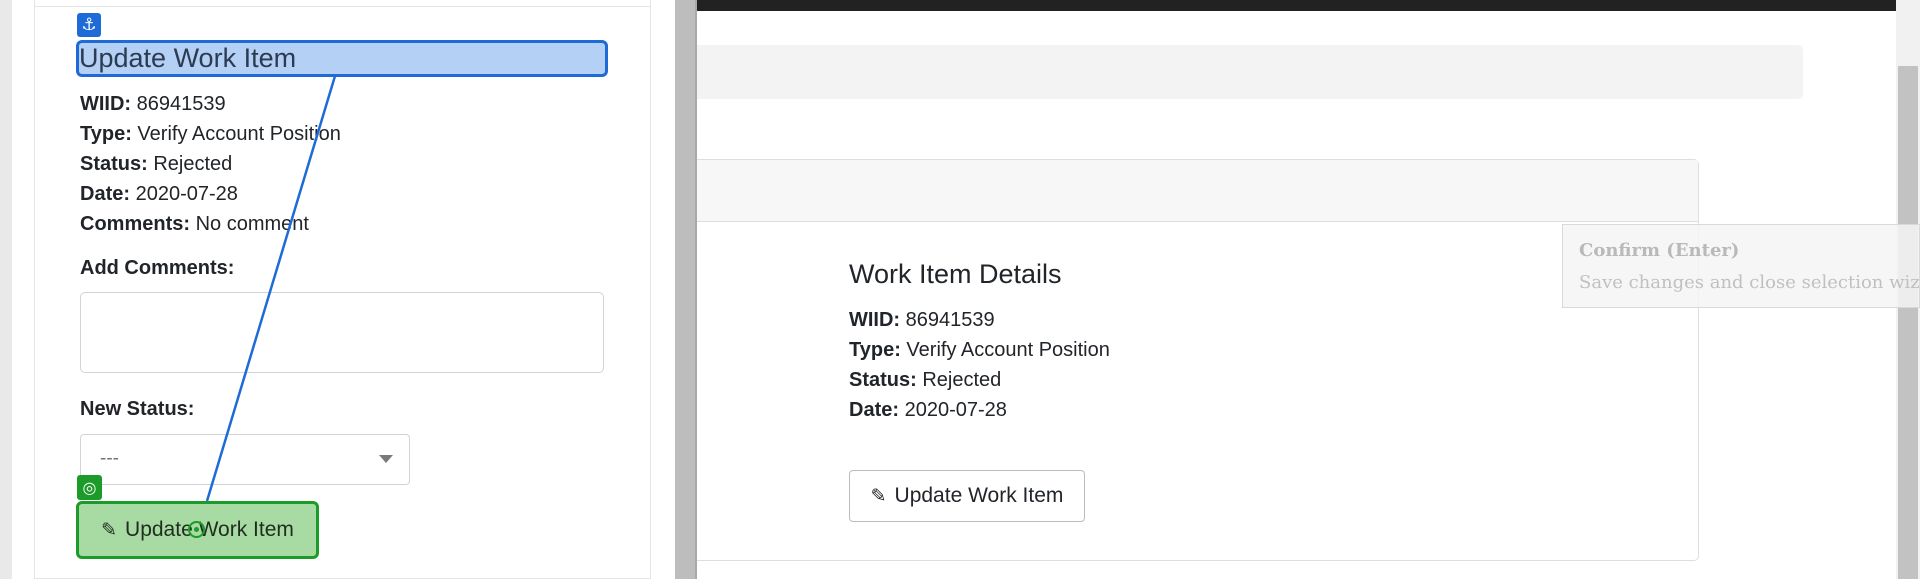  Describe the element at coordinates (686, 289) in the screenshot. I see `split-divider` at that location.